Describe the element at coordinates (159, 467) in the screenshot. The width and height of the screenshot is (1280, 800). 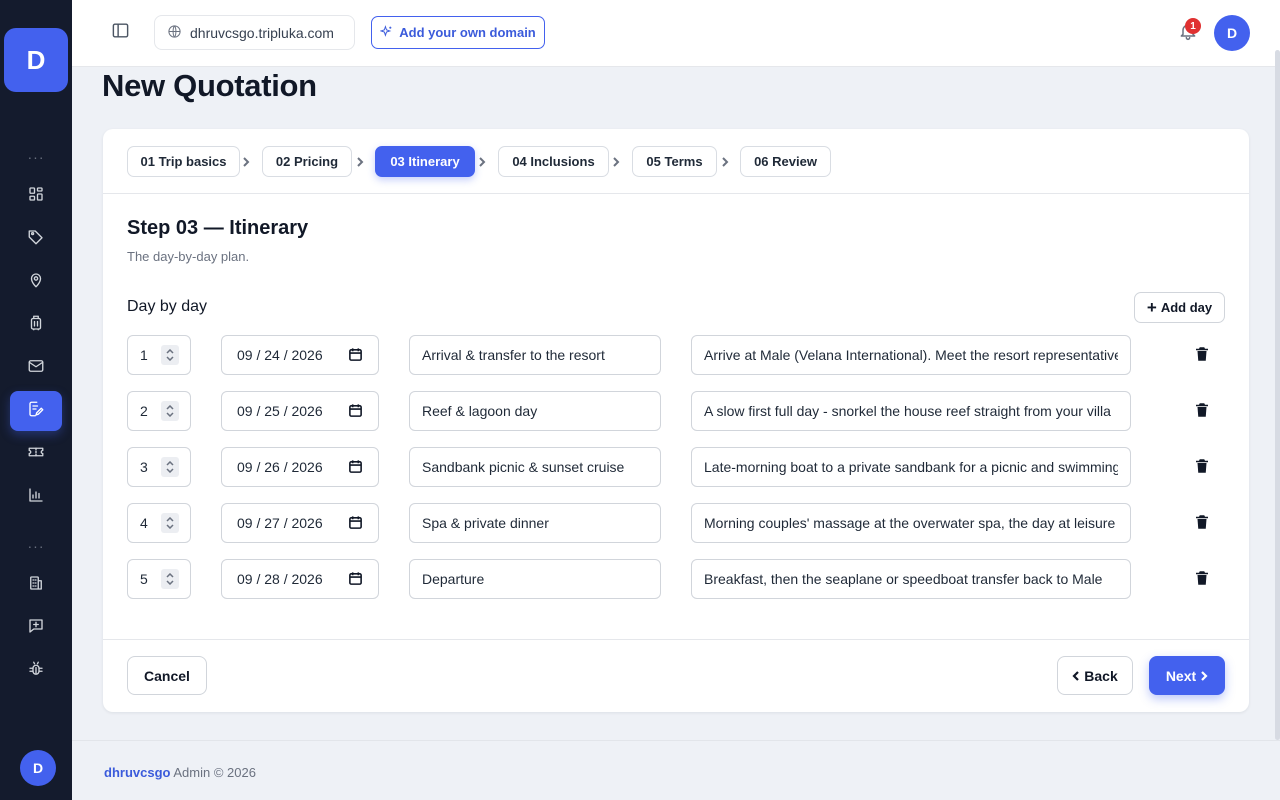
I see `day-number-input: 3` at that location.